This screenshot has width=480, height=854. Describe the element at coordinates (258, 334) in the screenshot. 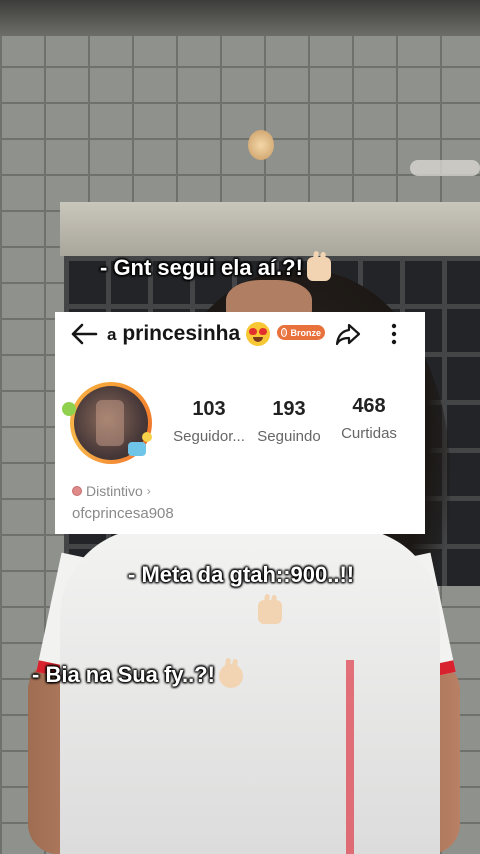

I see `heart-eyes-emoji-icon` at that location.